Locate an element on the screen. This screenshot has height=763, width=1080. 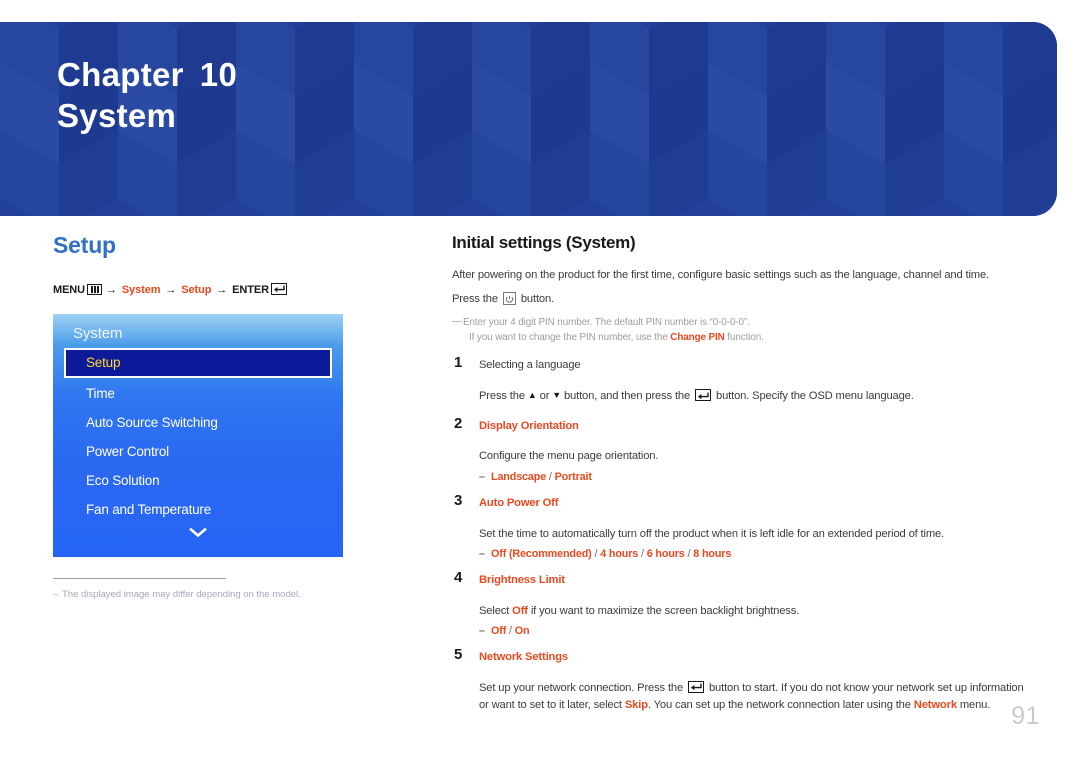
option-4-hours: 4 hours is located at coordinates (619, 554).